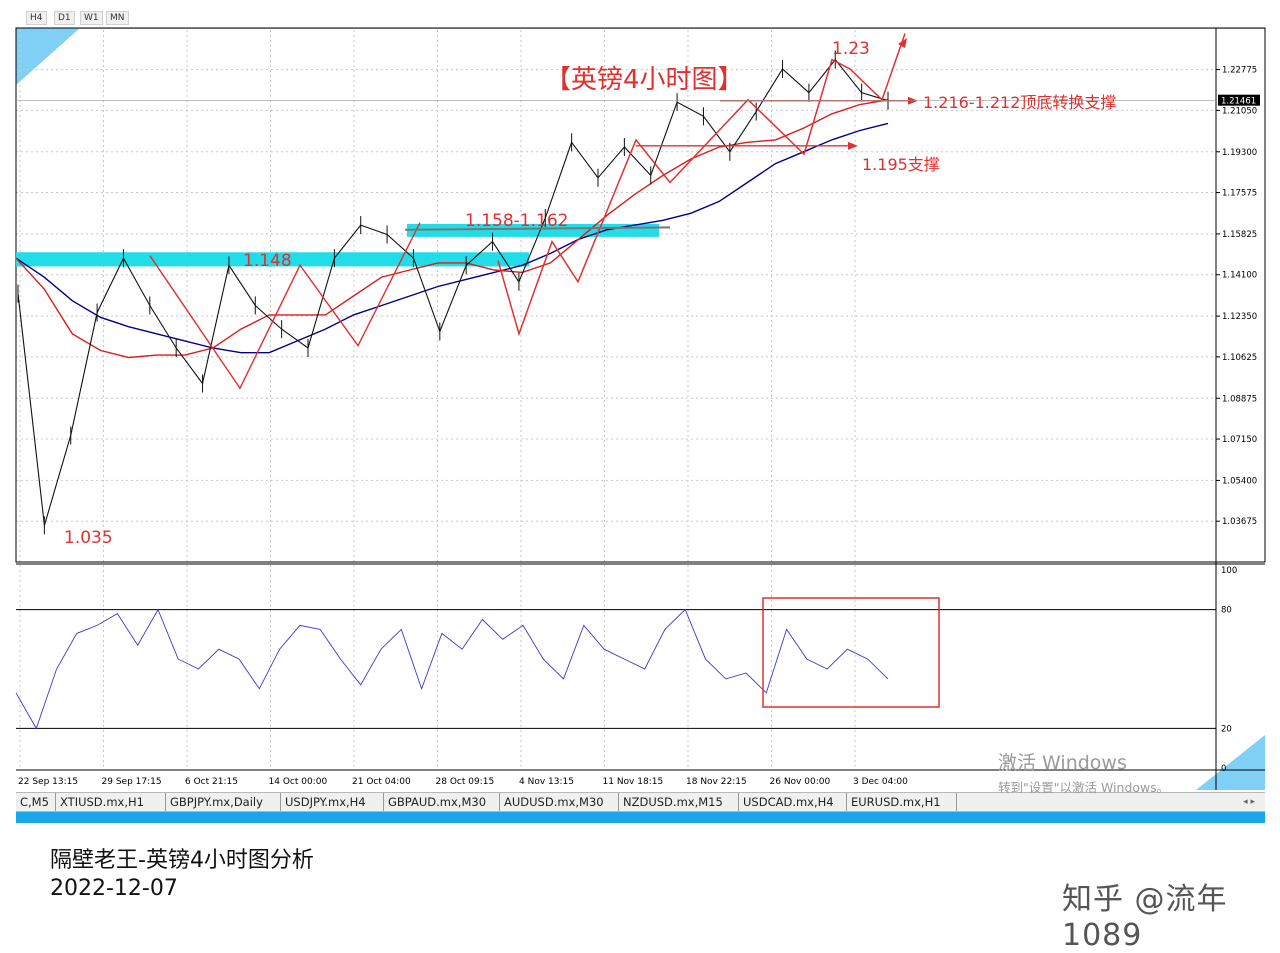 Image resolution: width=1280 pixels, height=953 pixels. I want to click on watermark-subtitle: 转到"设置"以激活 Windows。, so click(1084, 787).